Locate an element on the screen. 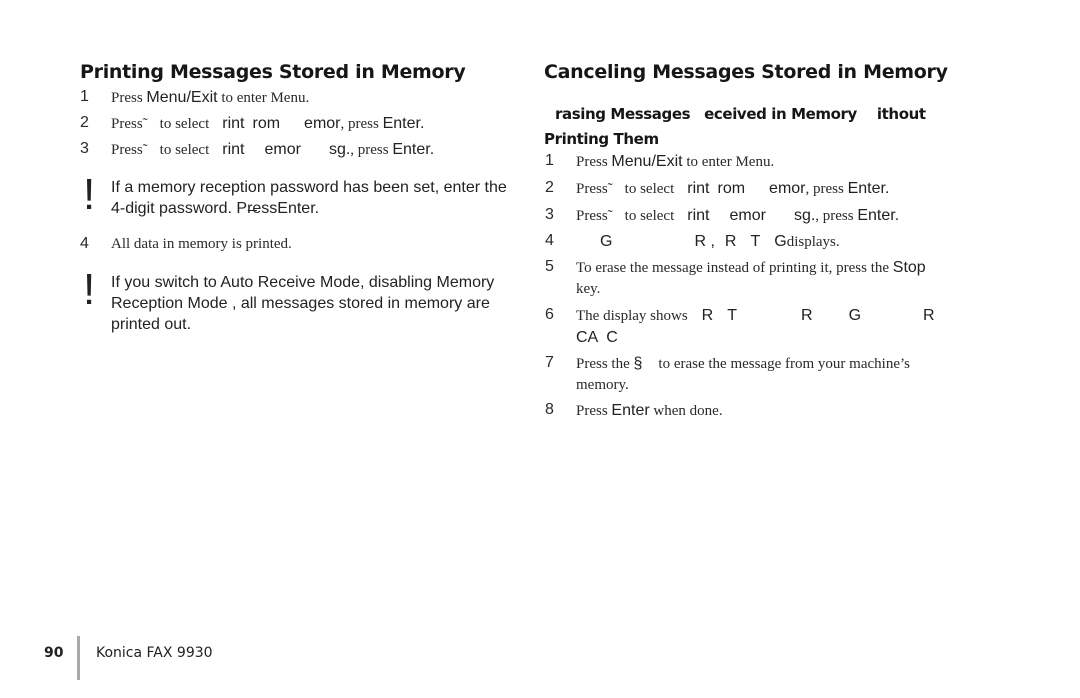 Image resolution: width=1080 pixels, height=698 pixels. step-text-pre: The display shows is located at coordinates (632, 316).